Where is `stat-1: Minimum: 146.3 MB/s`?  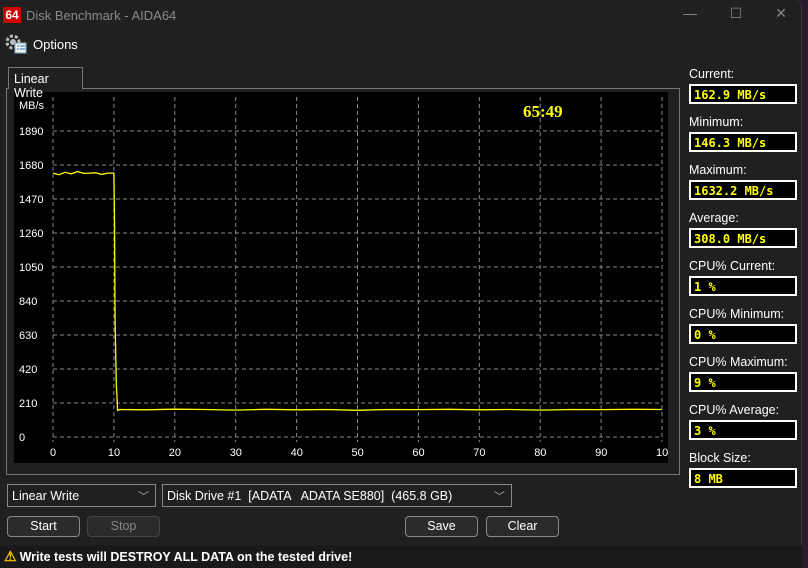 stat-1: Minimum: 146.3 MB/s is located at coordinates (744, 133).